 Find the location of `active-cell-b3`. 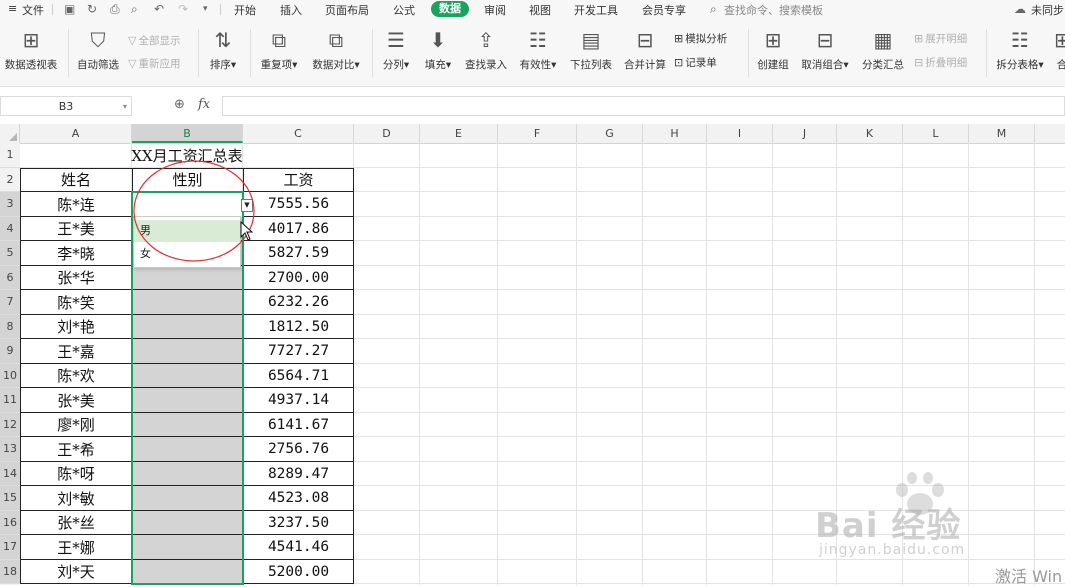

active-cell-b3 is located at coordinates (187, 204).